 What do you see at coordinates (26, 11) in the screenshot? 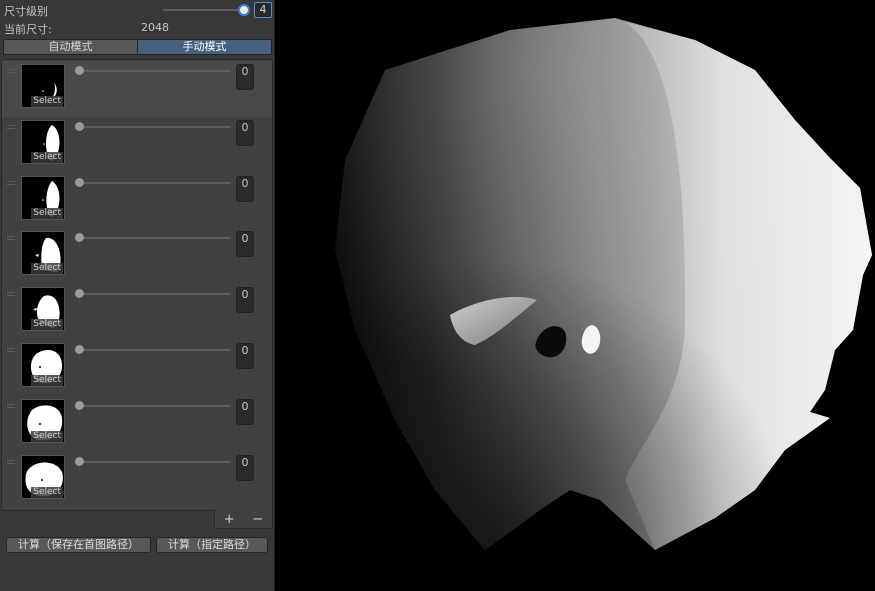
I see `size-level-label: 尺寸级别` at bounding box center [26, 11].